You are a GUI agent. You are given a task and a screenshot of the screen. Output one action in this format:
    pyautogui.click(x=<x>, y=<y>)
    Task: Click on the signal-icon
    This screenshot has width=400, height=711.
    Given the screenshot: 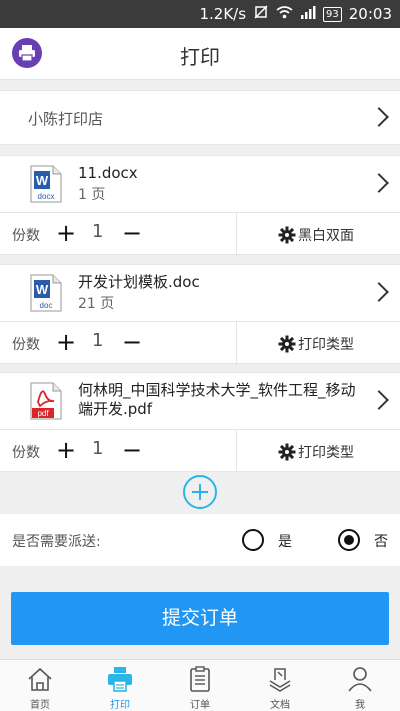 What is the action you would take?
    pyautogui.click(x=308, y=14)
    